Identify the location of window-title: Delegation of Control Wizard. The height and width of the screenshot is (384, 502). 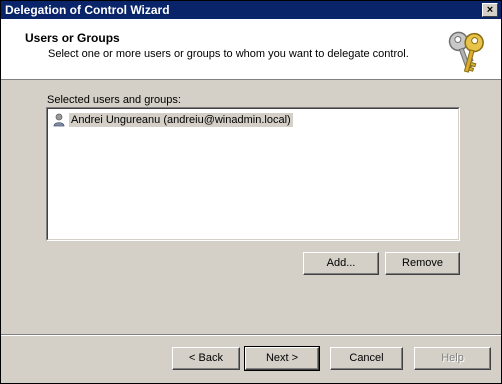
(87, 10).